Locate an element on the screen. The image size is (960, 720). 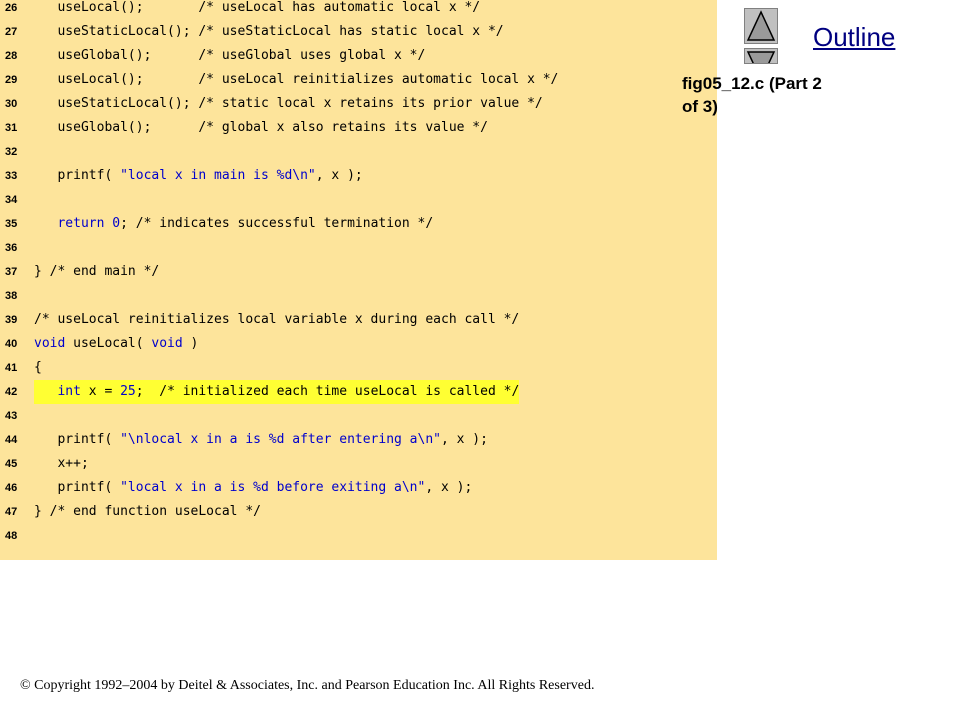
line-number: 34 is located at coordinates (11, 200).